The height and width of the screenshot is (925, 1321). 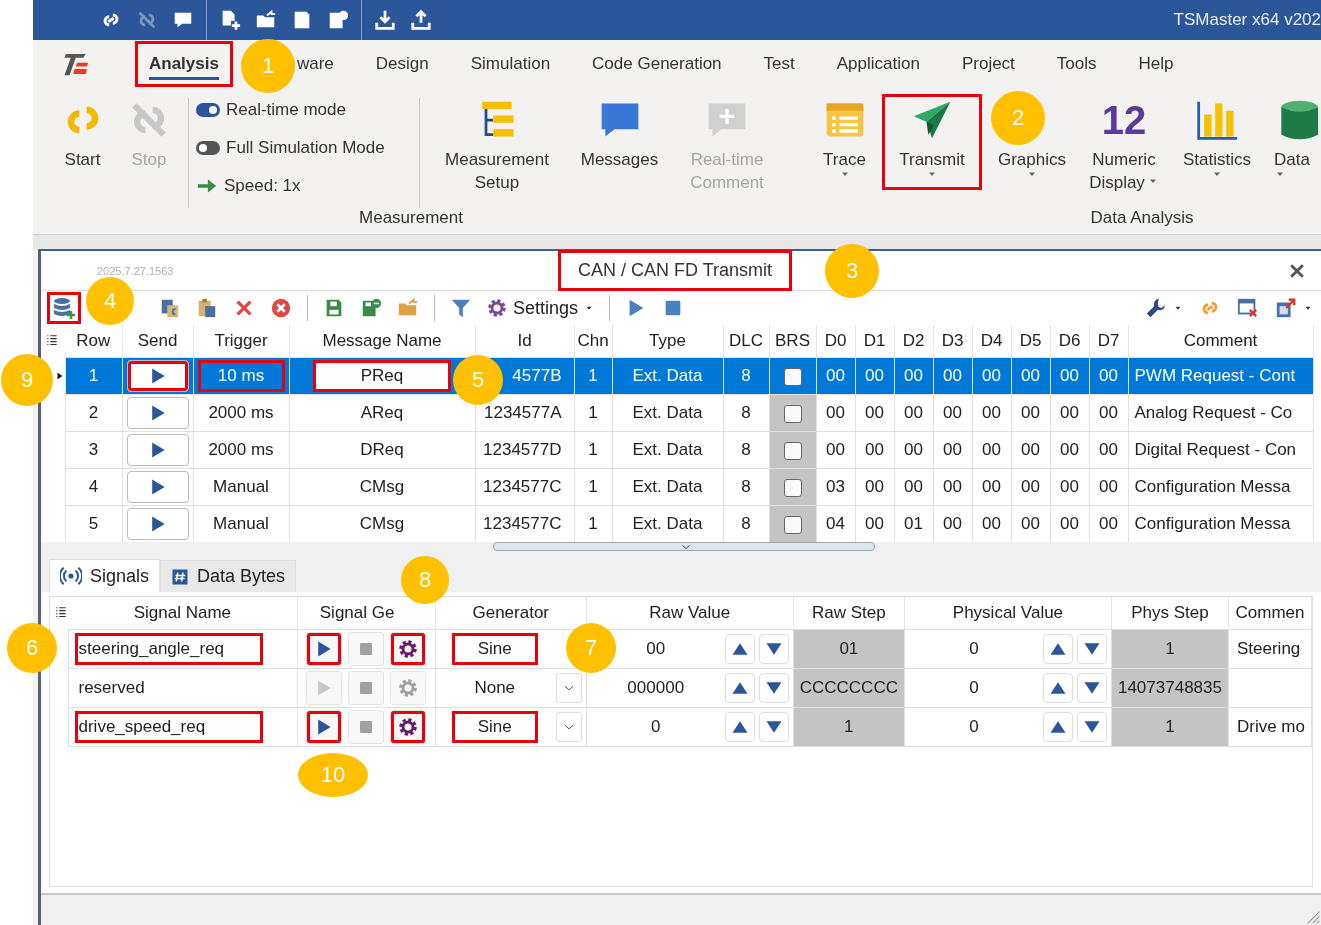 I want to click on ribbon-button: Trace, so click(x=844, y=141).